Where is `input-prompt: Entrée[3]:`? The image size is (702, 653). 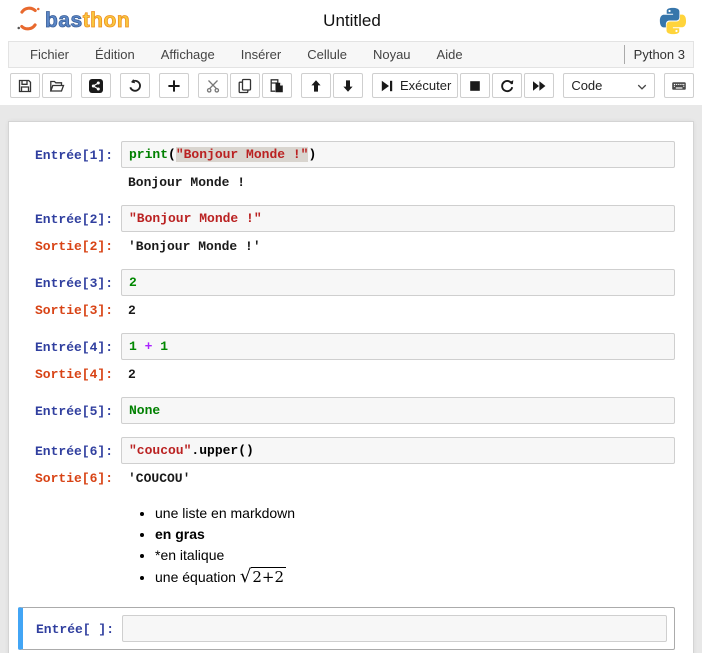
input-prompt: Entrée[3]: is located at coordinates (73, 283).